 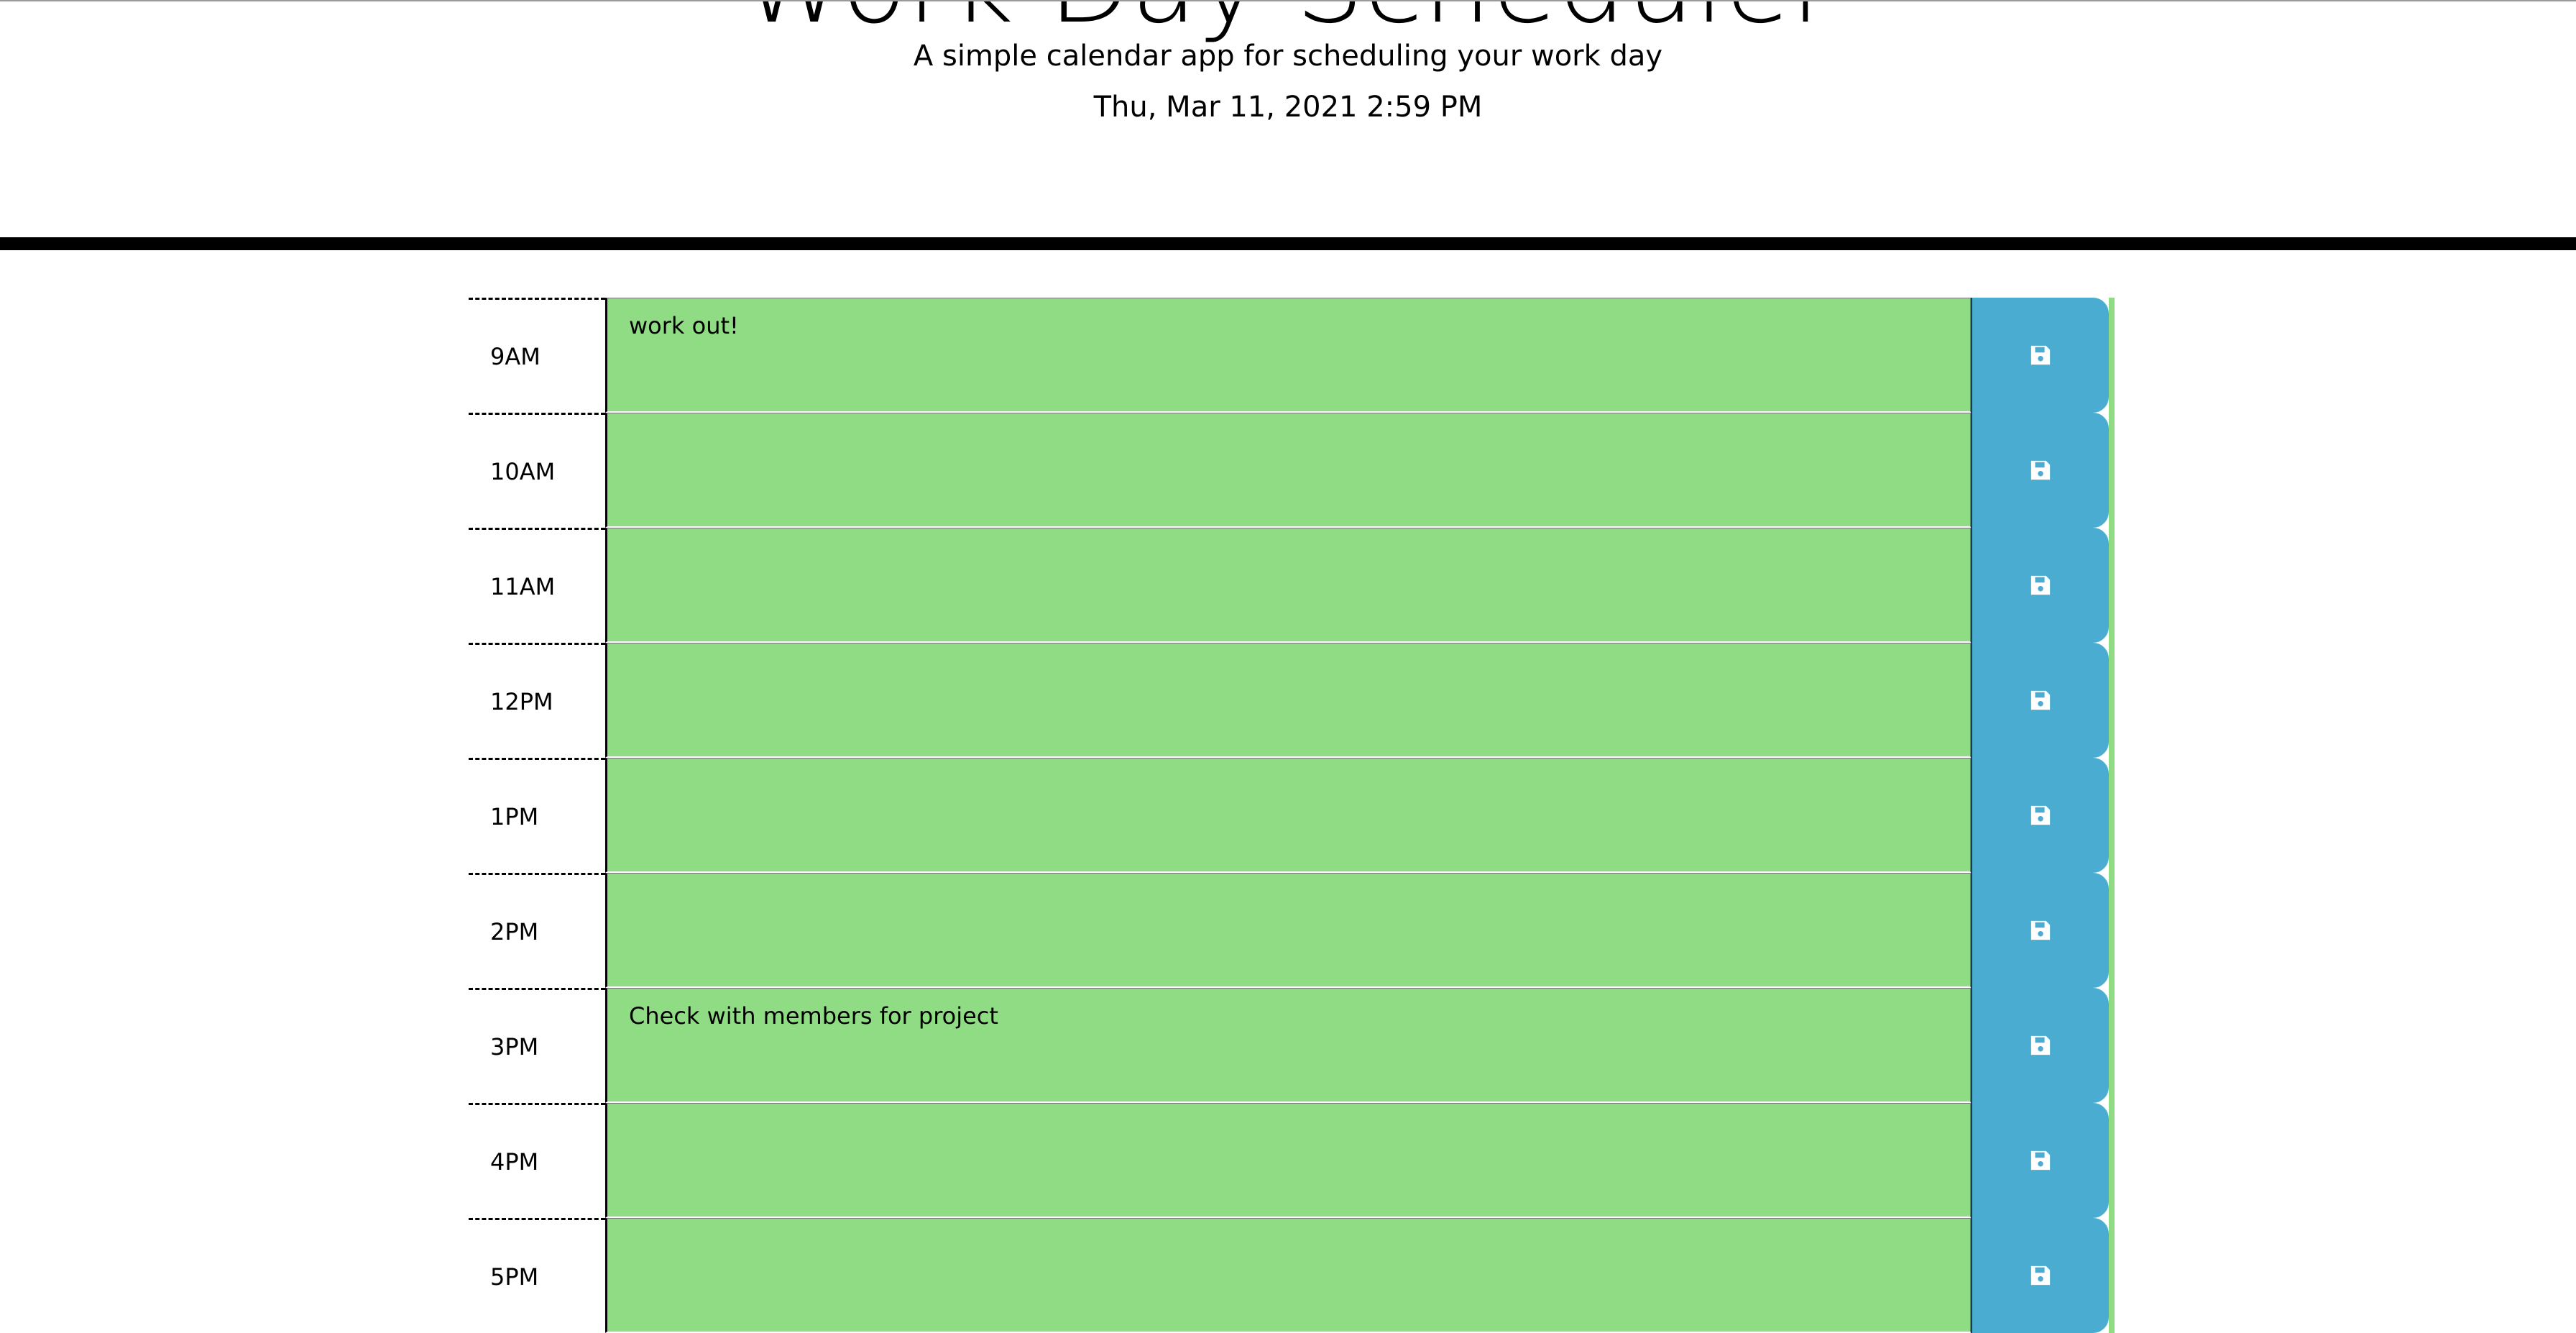 I want to click on hour-label: 4PM, so click(x=537, y=1161).